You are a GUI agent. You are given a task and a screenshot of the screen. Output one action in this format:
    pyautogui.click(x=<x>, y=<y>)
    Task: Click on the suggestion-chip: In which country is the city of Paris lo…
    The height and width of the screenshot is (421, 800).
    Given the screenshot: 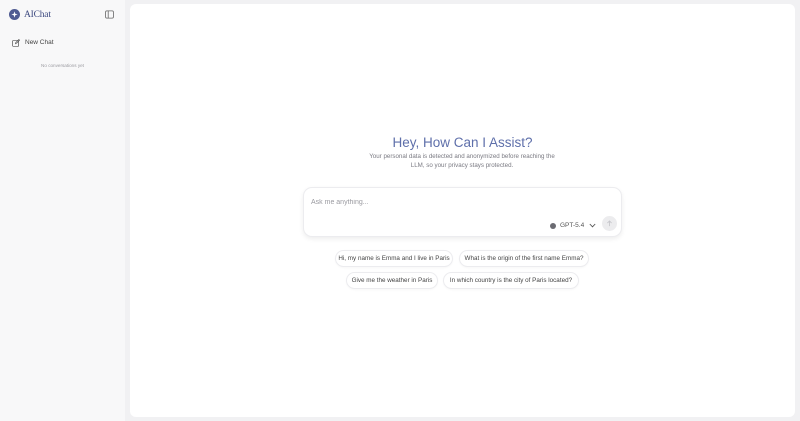 What is the action you would take?
    pyautogui.click(x=511, y=280)
    